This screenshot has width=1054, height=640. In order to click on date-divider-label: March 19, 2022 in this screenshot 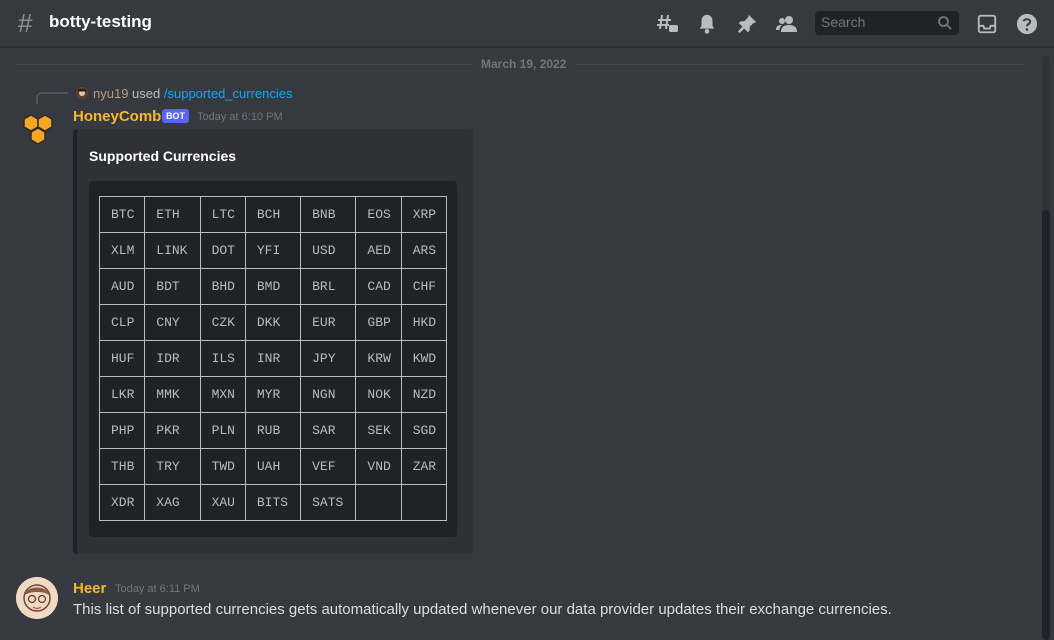, I will do `click(524, 64)`.